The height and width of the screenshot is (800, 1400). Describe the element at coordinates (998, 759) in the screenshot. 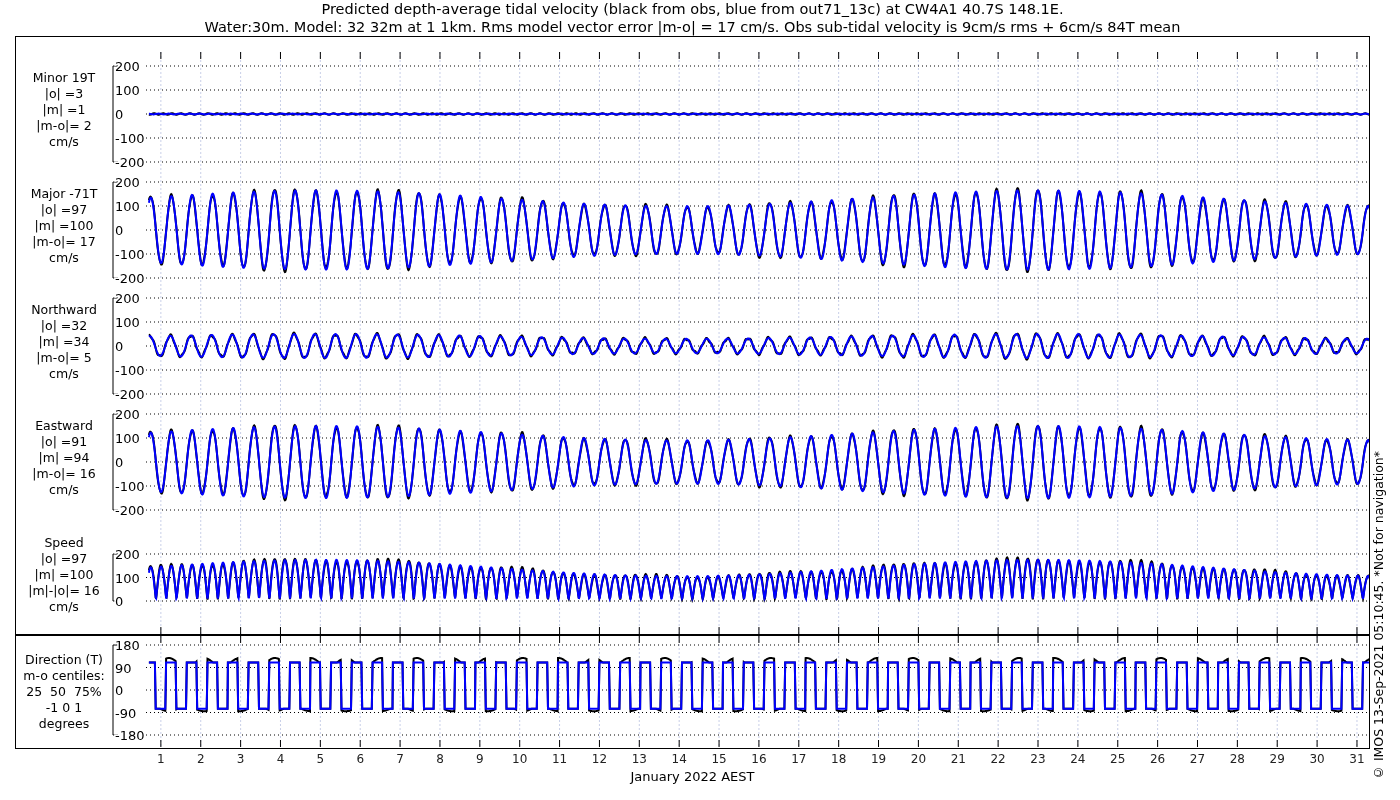

I see `x-tick-label: 22` at that location.